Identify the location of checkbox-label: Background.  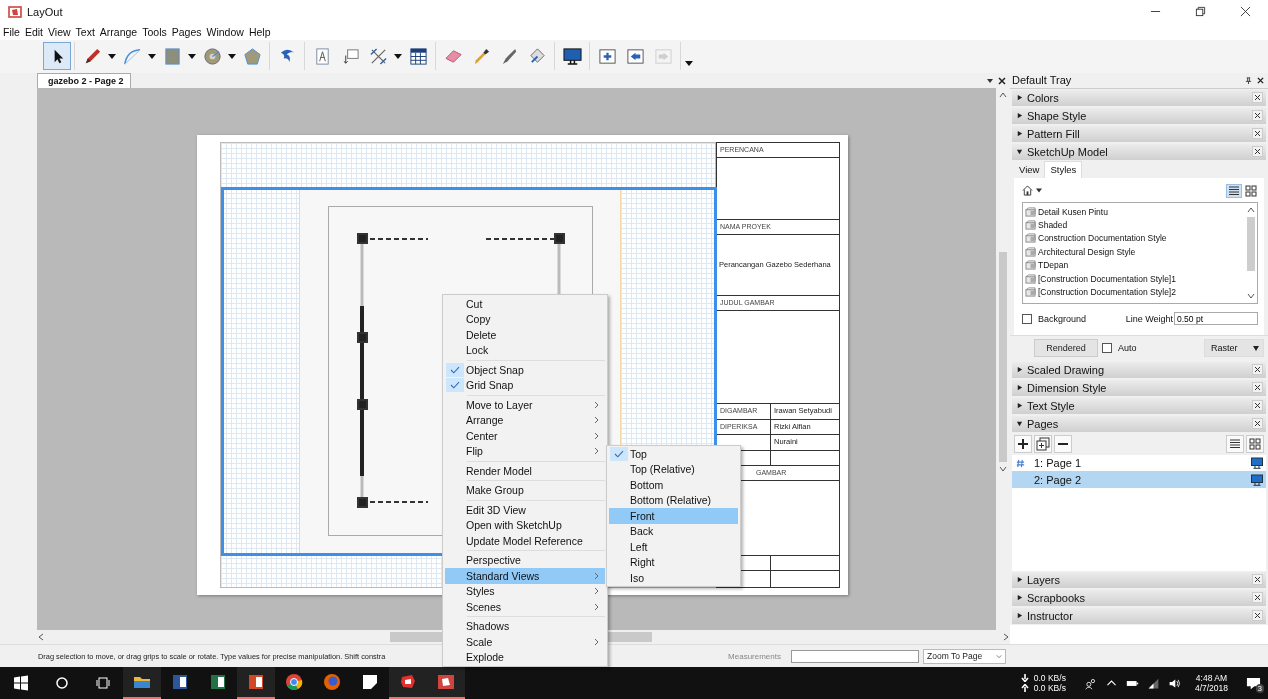
(1062, 318).